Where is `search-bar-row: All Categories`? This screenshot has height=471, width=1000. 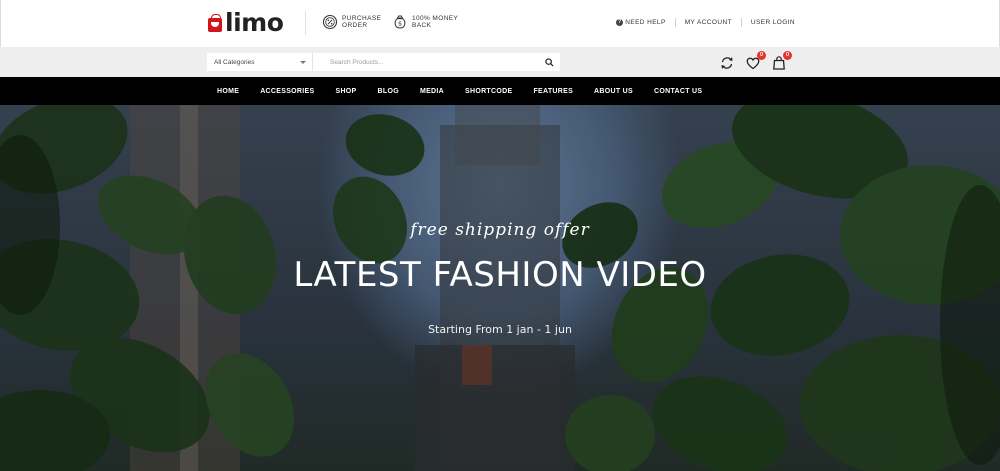 search-bar-row: All Categories is located at coordinates (500, 62).